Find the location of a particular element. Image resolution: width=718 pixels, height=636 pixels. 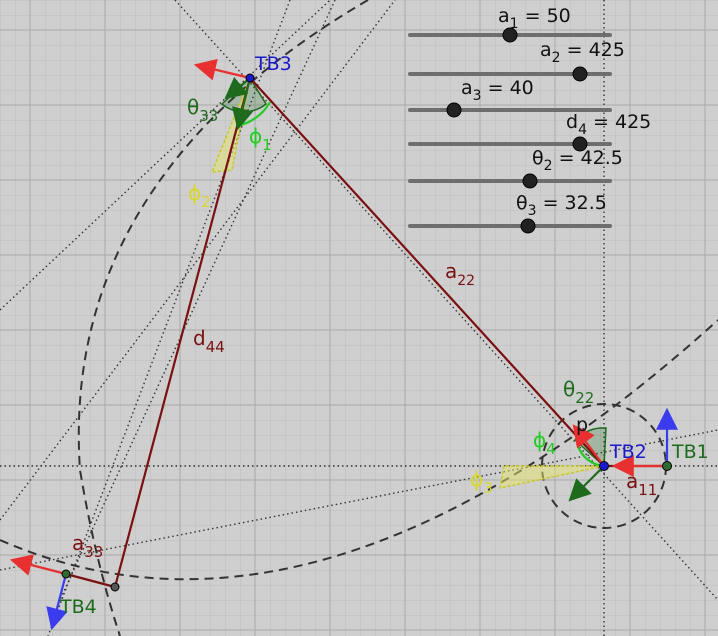

tb4-label: TB4 is located at coordinates (78, 607).